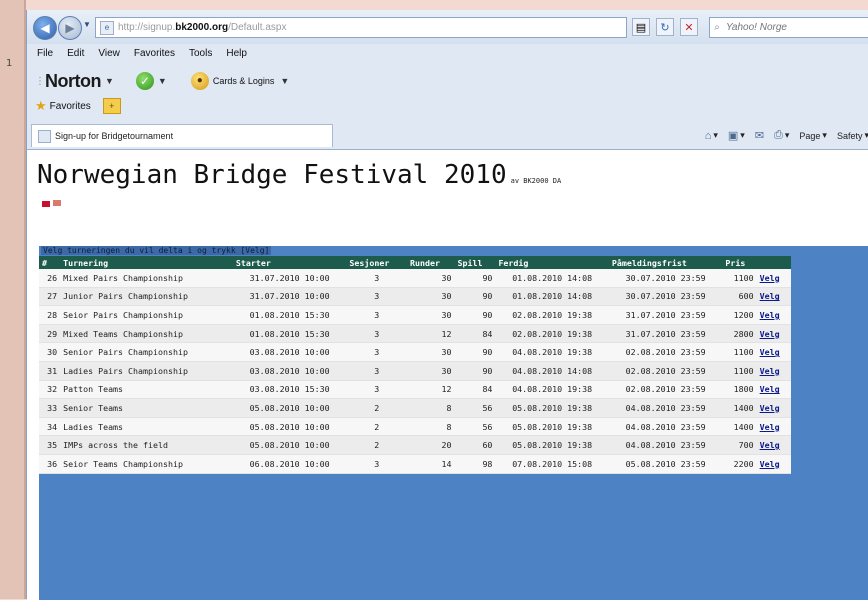  Describe the element at coordinates (9, 63) in the screenshot. I see `strip-mark: 1` at that location.